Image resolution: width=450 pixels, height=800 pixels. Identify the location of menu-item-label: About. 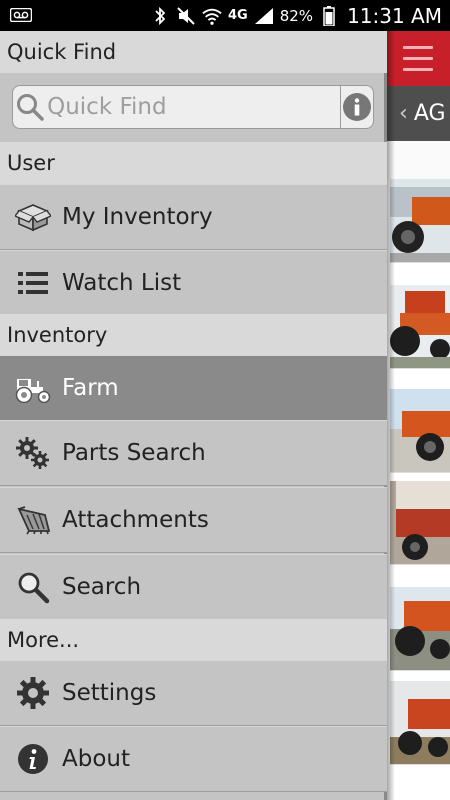
(96, 759).